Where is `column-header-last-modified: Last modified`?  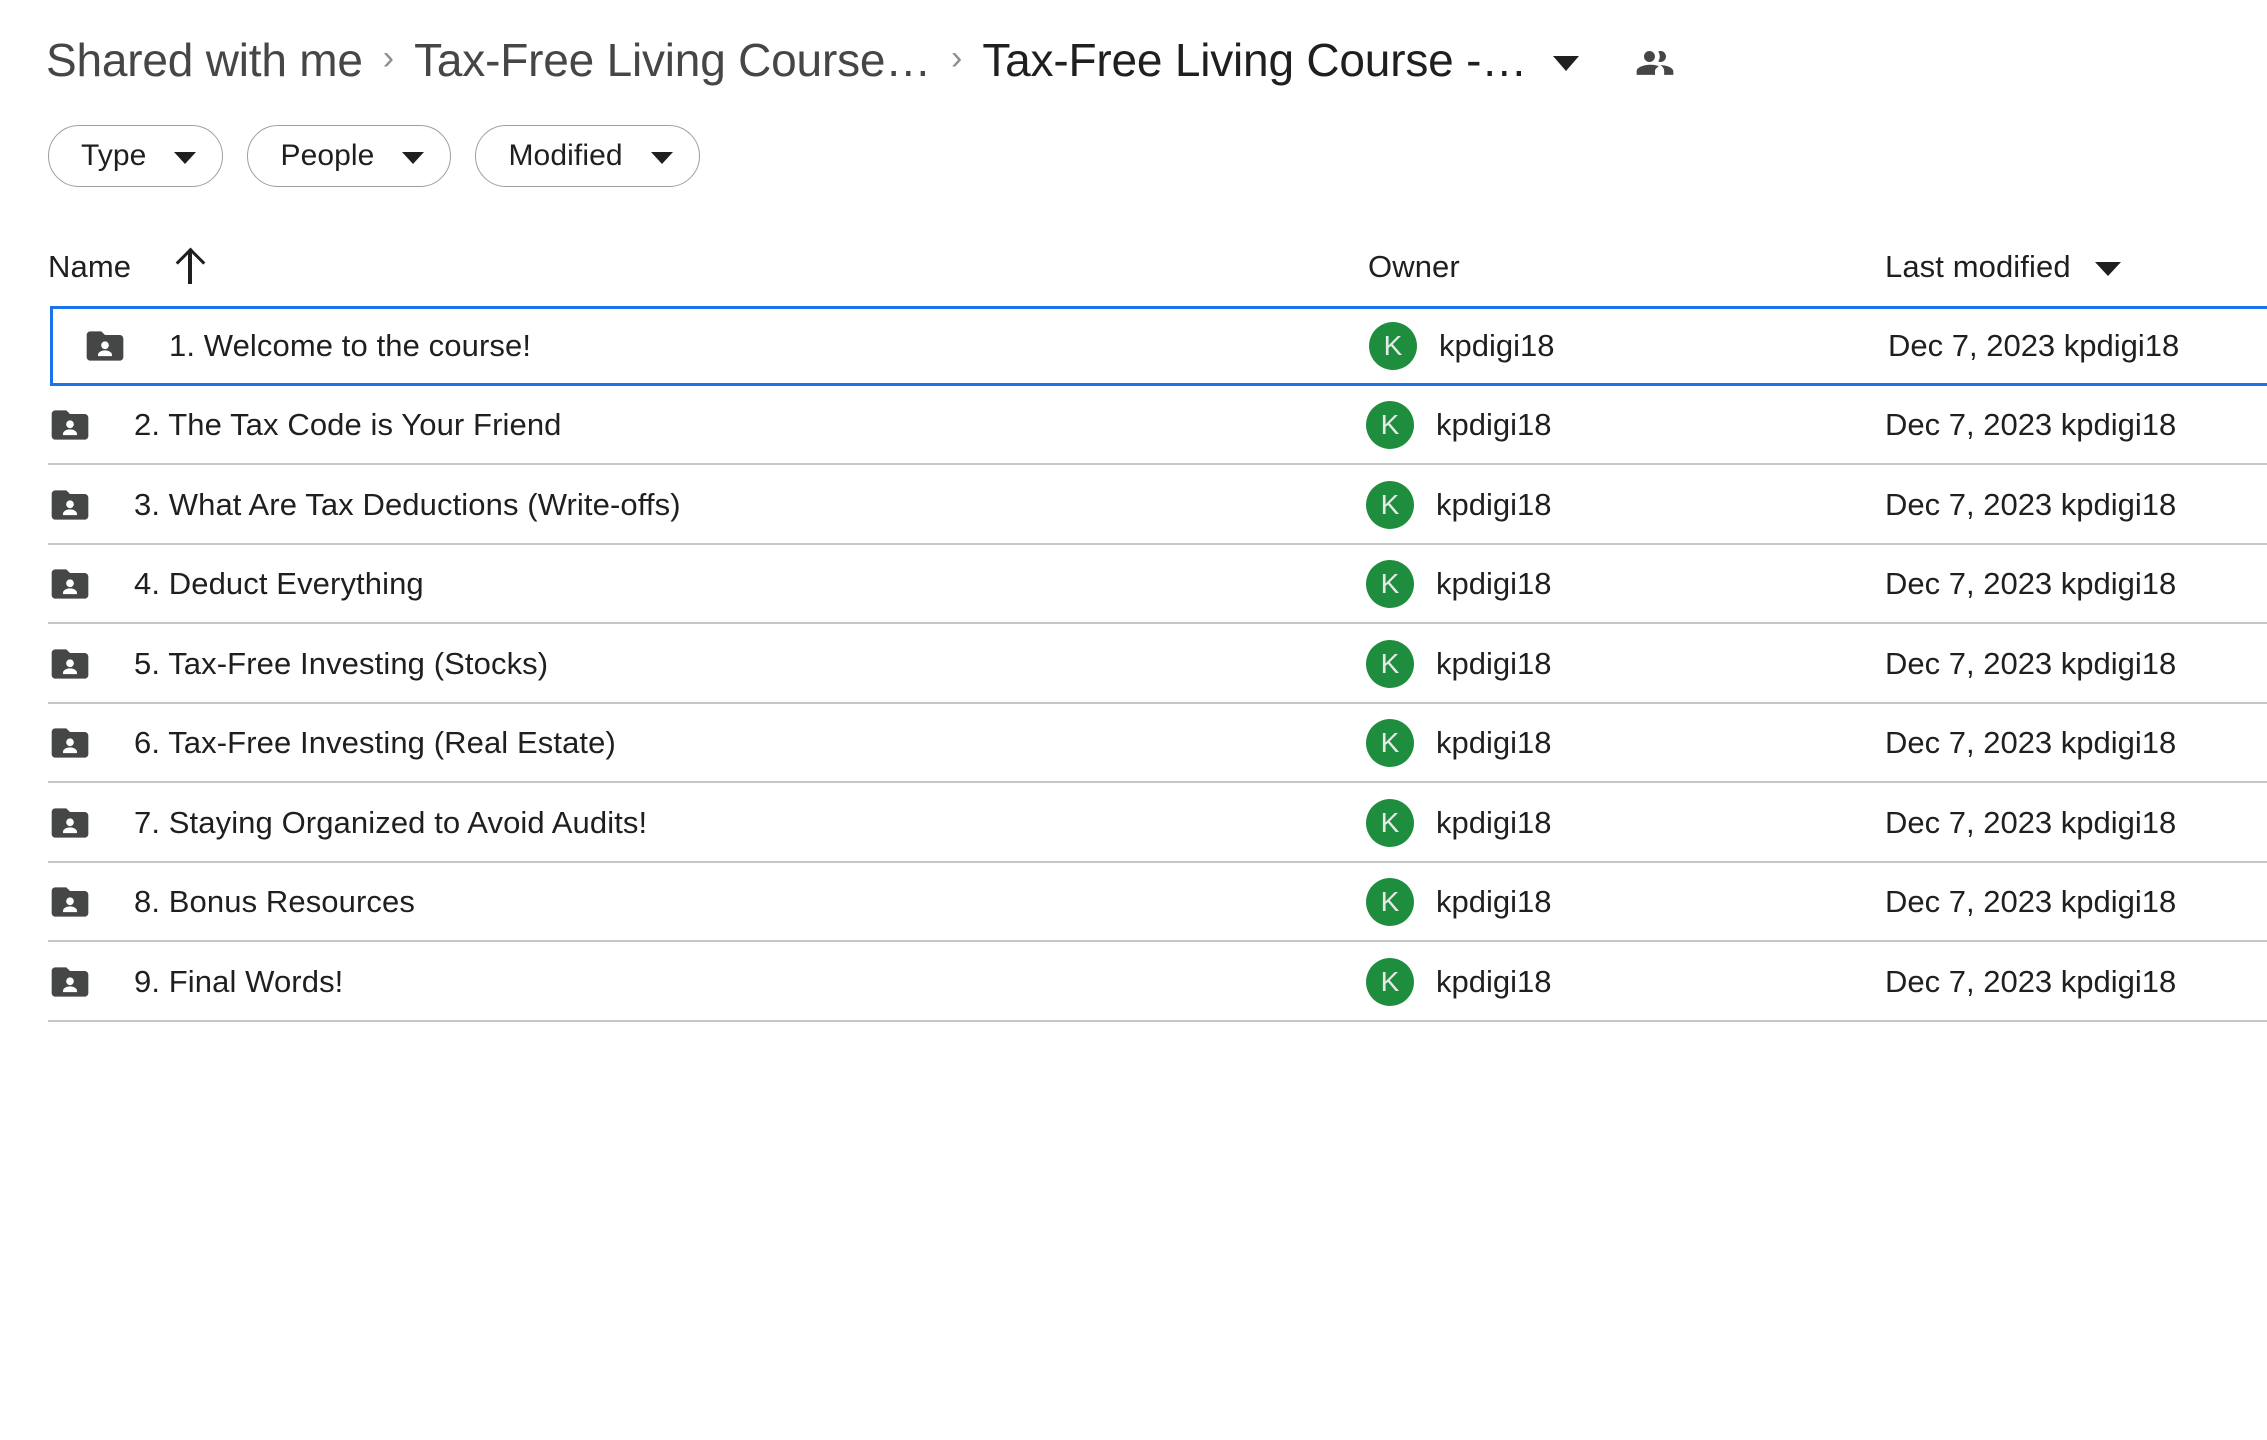
column-header-last-modified: Last modified is located at coordinates (2003, 267).